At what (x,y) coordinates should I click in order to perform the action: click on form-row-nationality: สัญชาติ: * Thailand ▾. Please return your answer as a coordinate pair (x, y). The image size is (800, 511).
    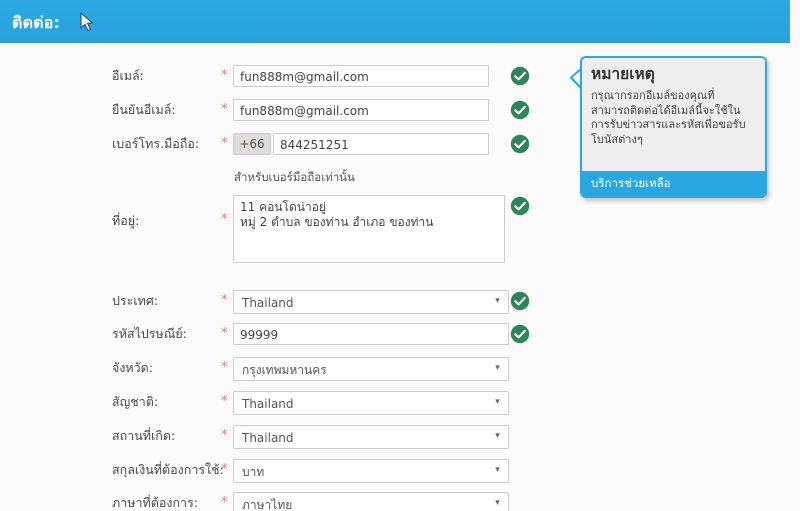
    Looking at the image, I should click on (280, 409).